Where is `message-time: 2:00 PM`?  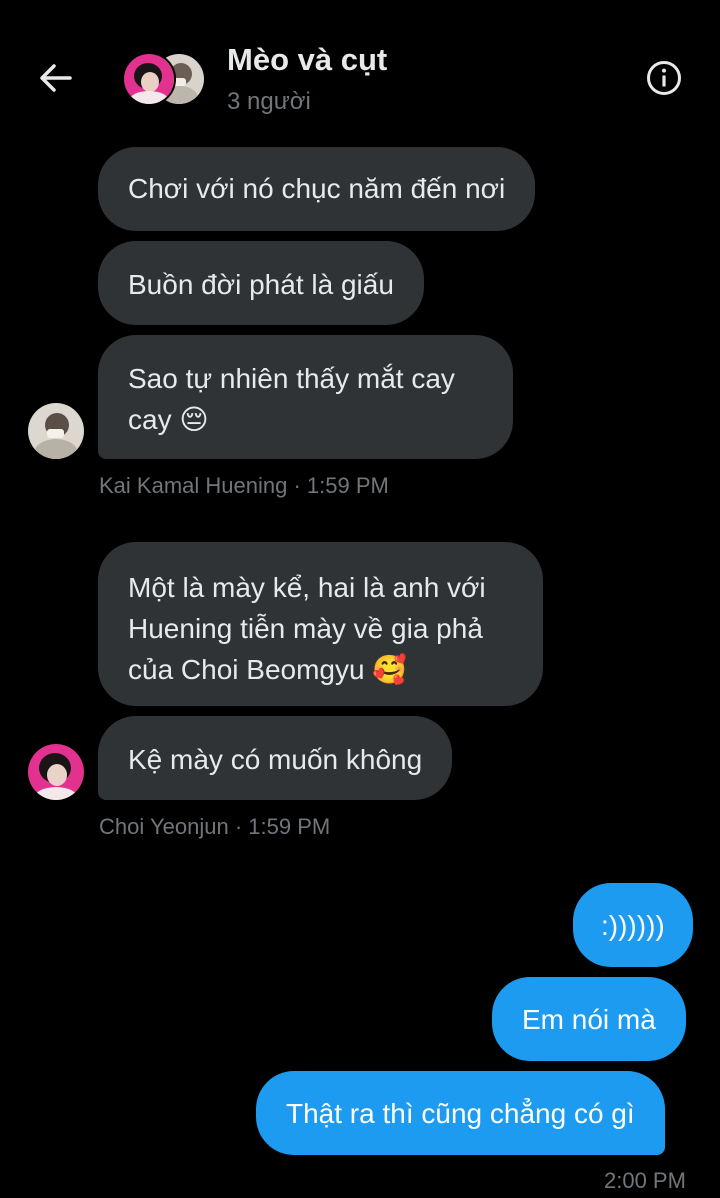
message-time: 2:00 PM is located at coordinates (645, 1180).